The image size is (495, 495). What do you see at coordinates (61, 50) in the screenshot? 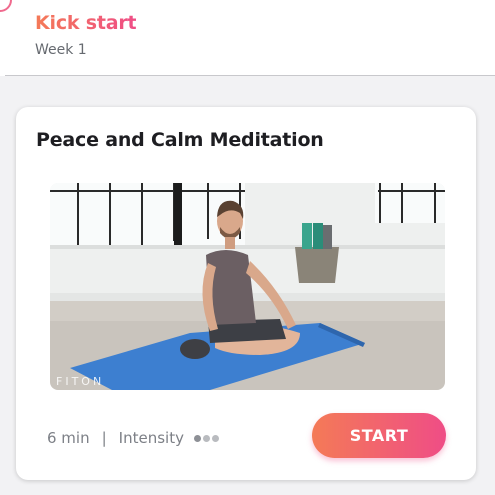
I see `plan-week-label: Week 1` at bounding box center [61, 50].